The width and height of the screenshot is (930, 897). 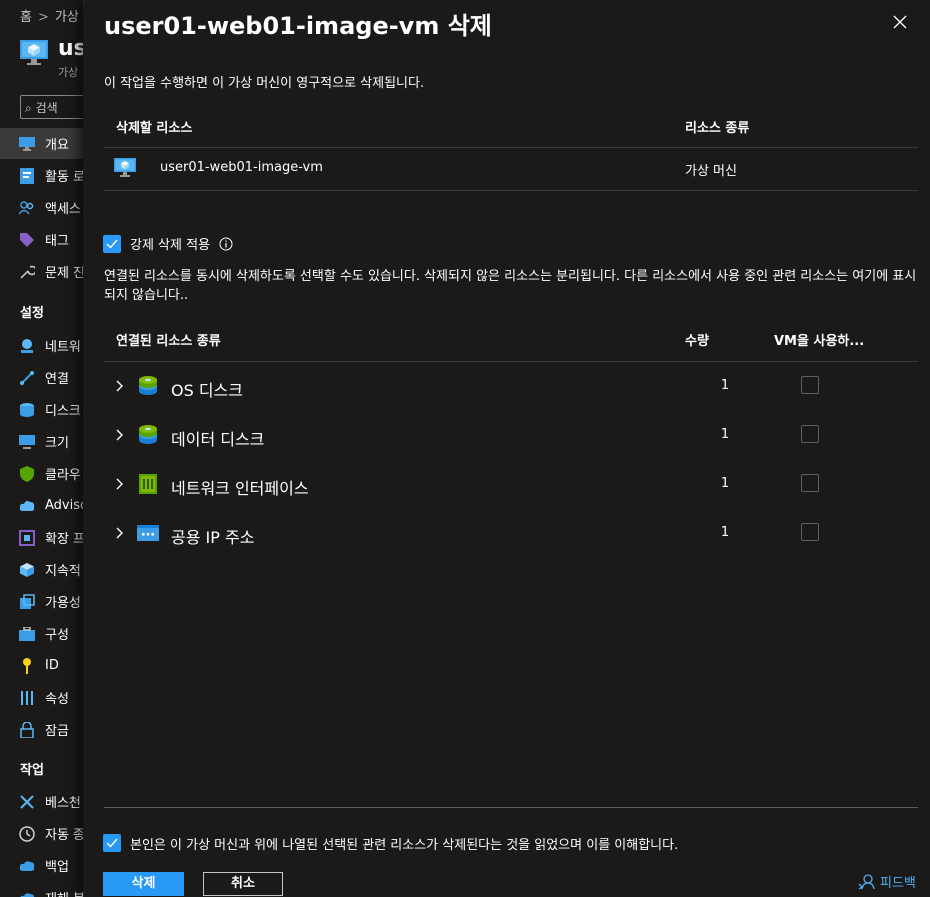 What do you see at coordinates (41, 271) in the screenshot?
I see `nav-item-diagnose: 문제 진` at bounding box center [41, 271].